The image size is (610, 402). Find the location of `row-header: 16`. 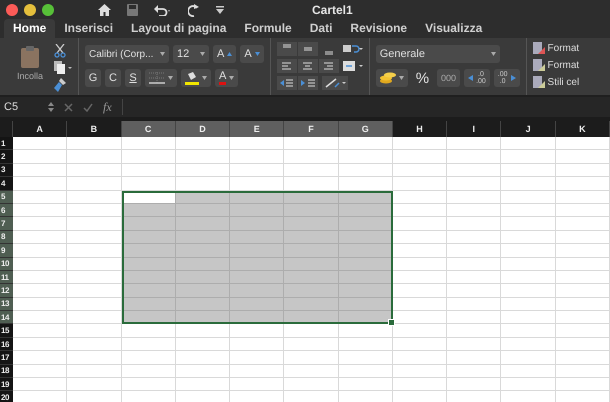

row-header: 16 is located at coordinates (6, 345).